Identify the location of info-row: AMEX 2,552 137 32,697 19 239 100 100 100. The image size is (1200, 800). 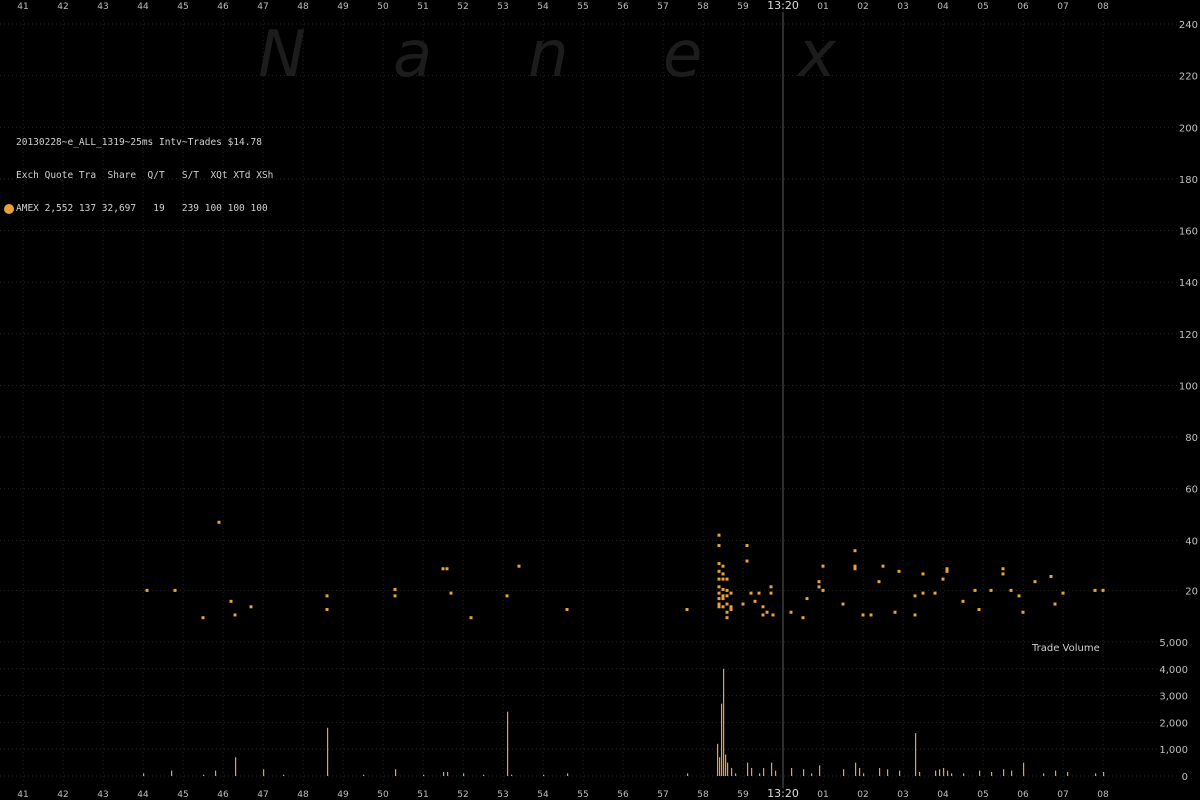
(138, 208).